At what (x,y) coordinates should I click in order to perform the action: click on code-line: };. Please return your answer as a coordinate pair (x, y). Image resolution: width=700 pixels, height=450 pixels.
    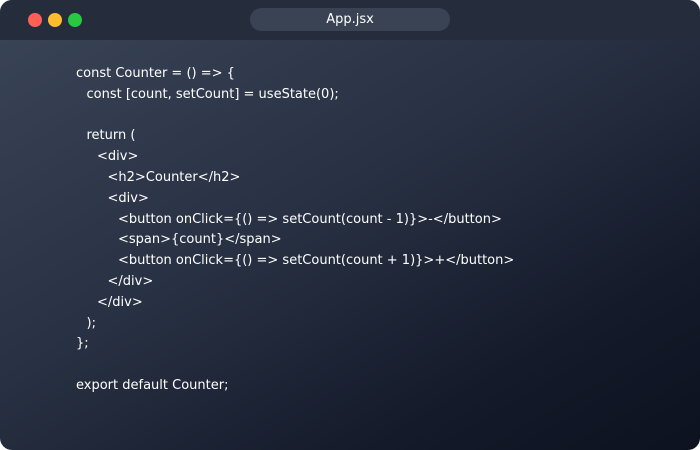
    Looking at the image, I should click on (82, 344).